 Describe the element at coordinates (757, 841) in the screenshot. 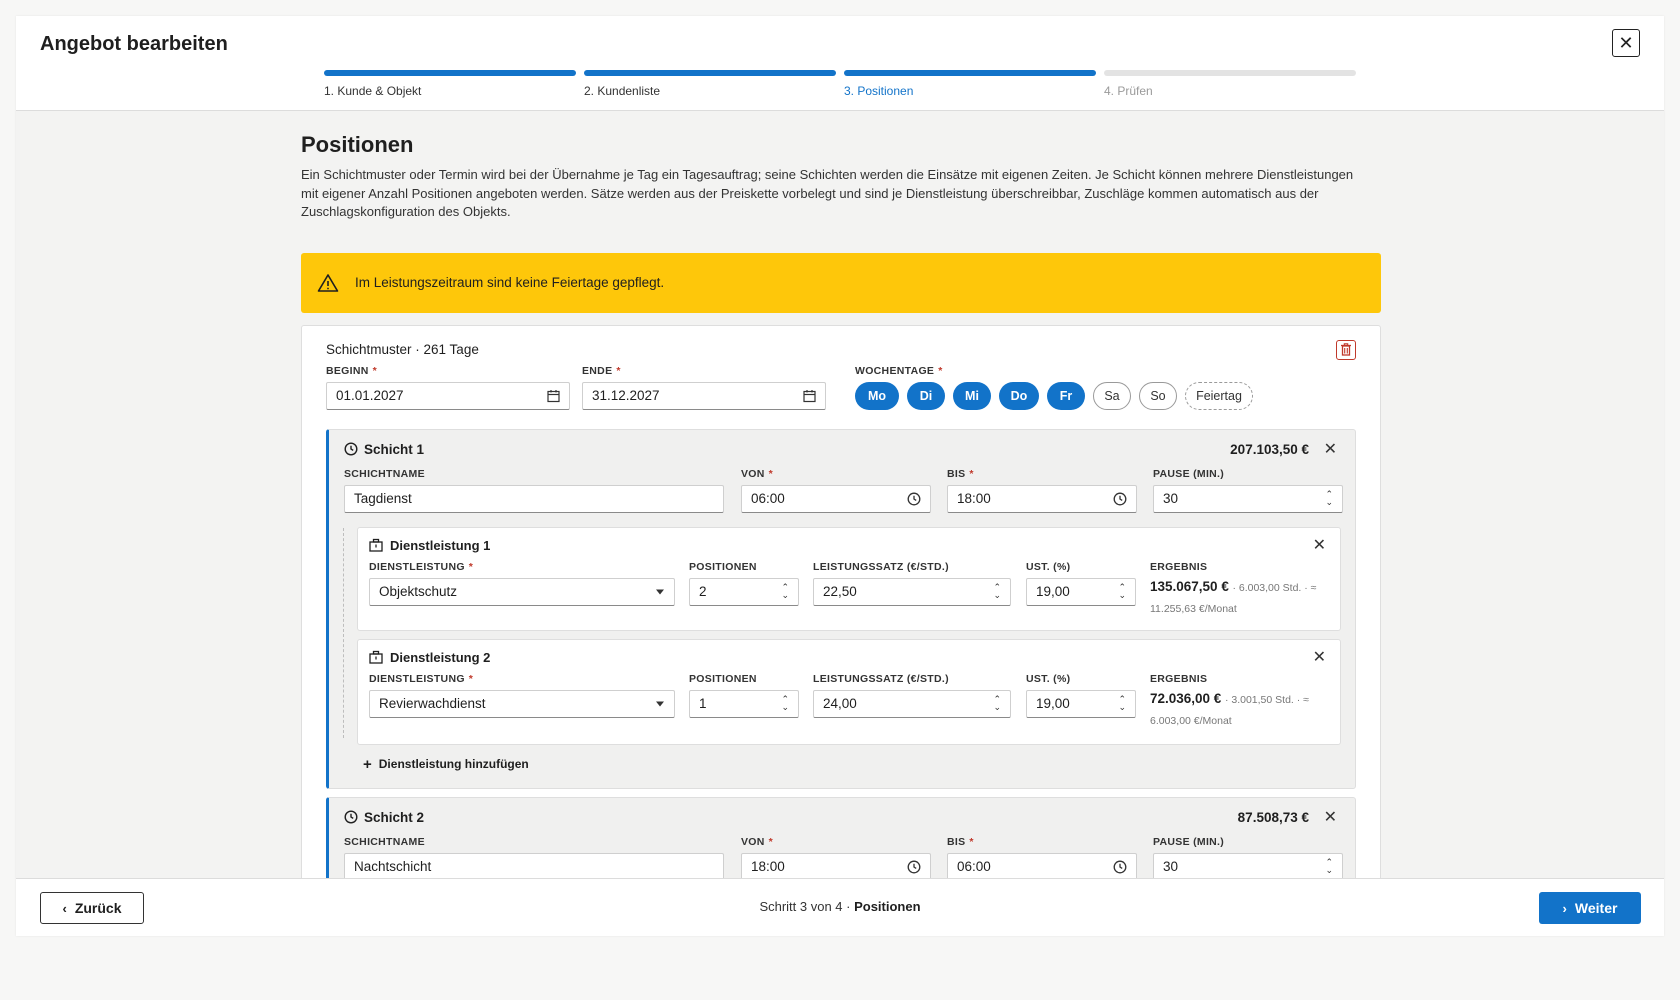

I see `from-label: VON *` at that location.